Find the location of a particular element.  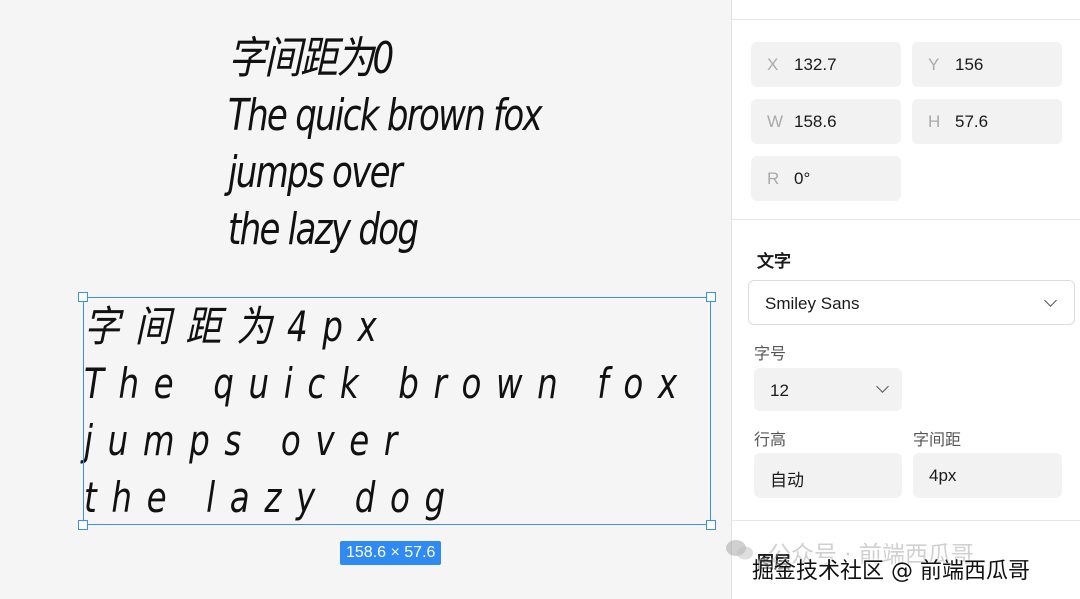

x-field: X 132.7 is located at coordinates (826, 64).